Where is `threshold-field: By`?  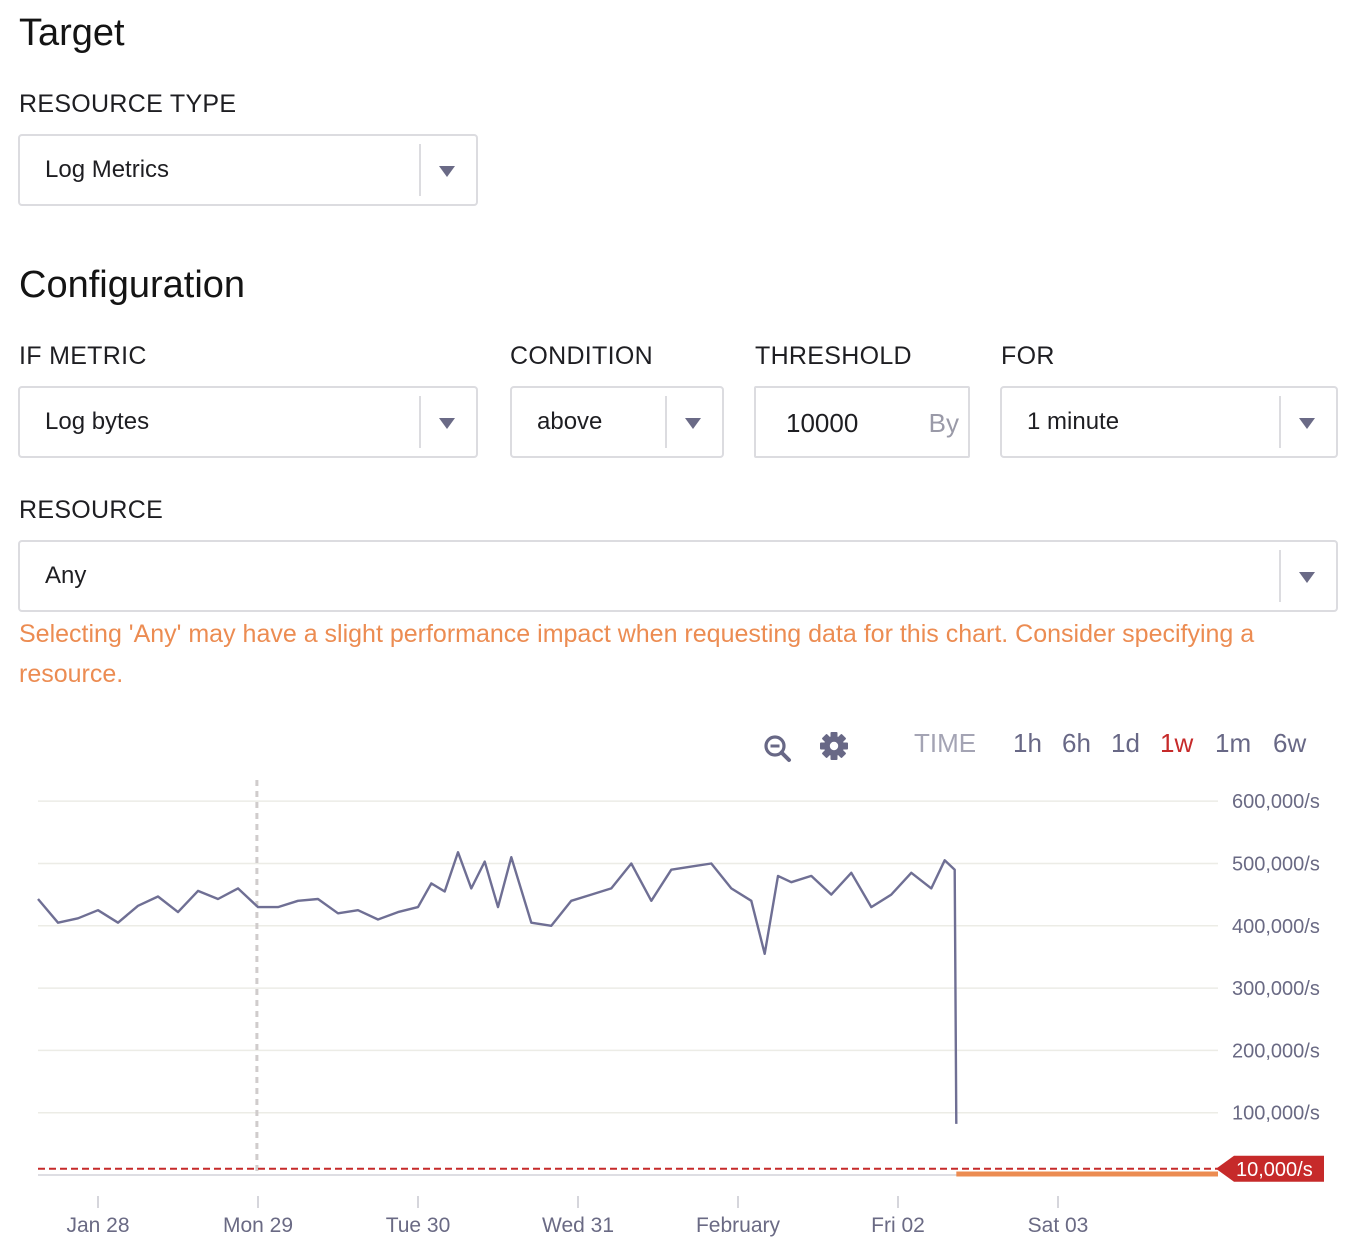
threshold-field: By is located at coordinates (862, 422).